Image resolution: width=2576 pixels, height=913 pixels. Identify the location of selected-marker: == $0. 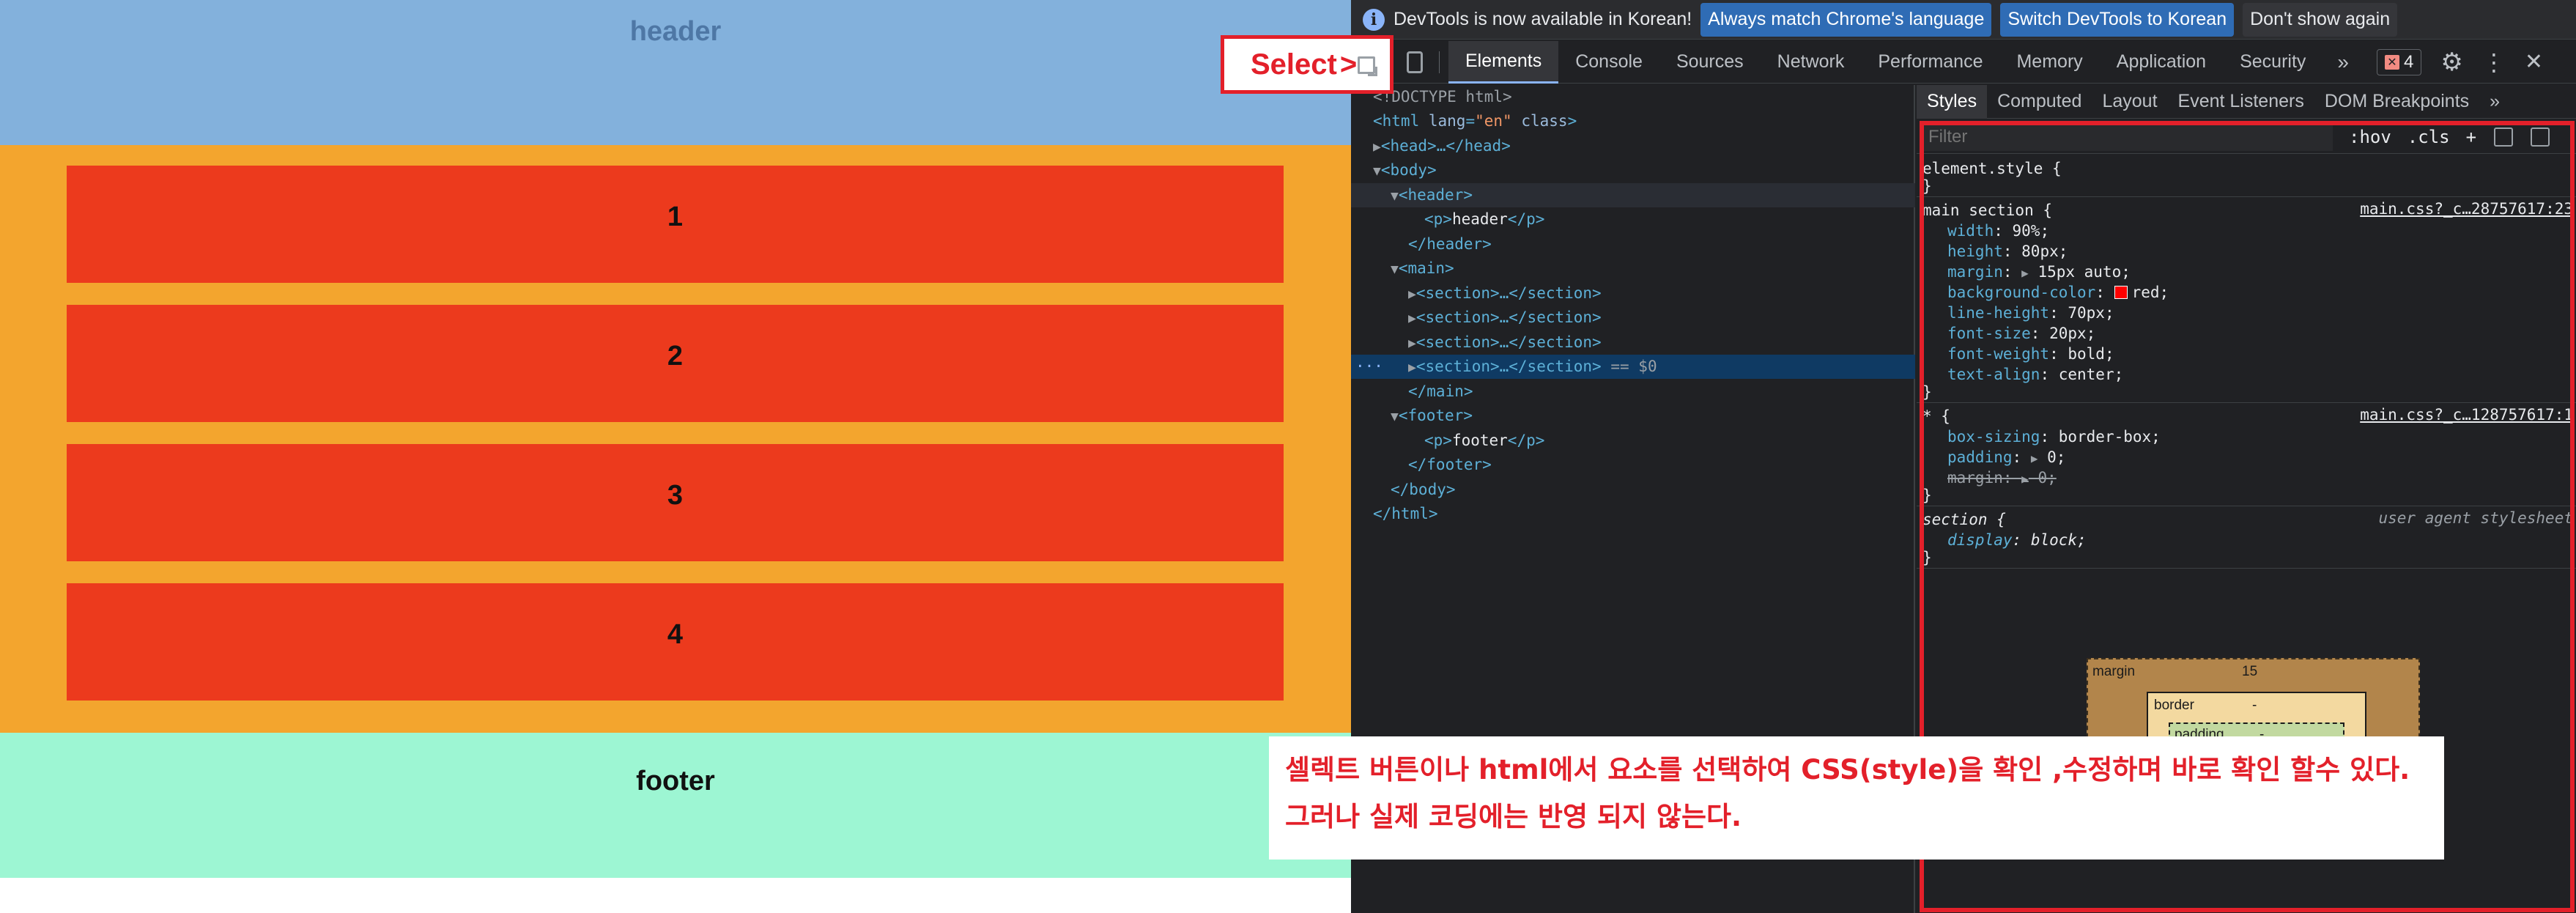
(1633, 366).